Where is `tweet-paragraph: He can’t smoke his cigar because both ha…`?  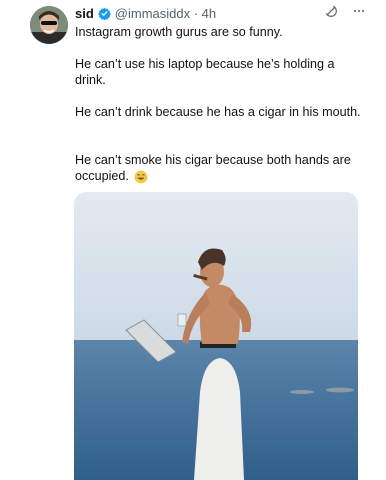 tweet-paragraph: He can’t smoke his cigar because both ha… is located at coordinates (213, 168).